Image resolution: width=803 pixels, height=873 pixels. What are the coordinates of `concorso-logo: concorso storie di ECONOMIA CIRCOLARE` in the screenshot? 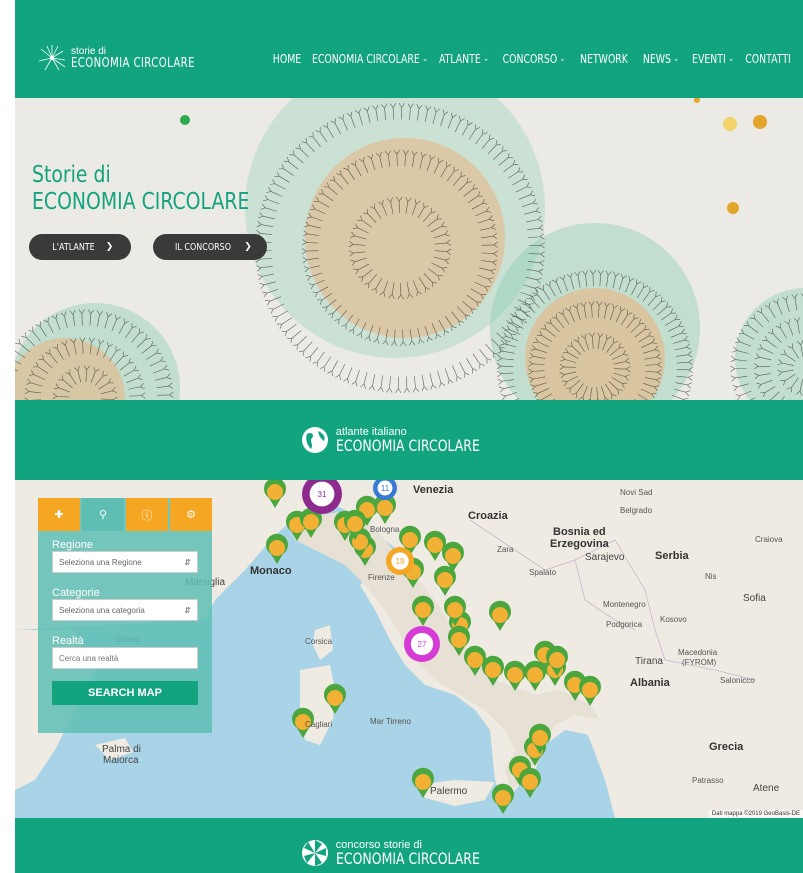 It's located at (409, 853).